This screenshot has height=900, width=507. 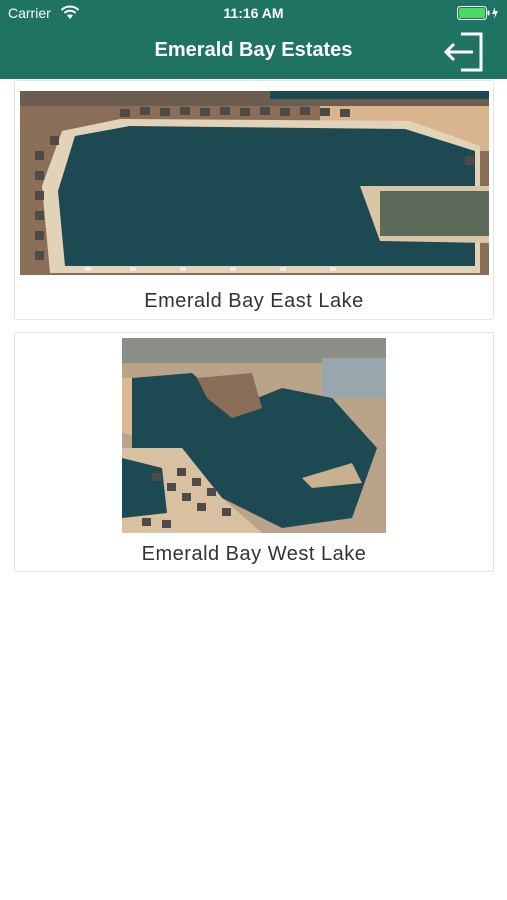 What do you see at coordinates (477, 13) in the screenshot?
I see `battery-icon` at bounding box center [477, 13].